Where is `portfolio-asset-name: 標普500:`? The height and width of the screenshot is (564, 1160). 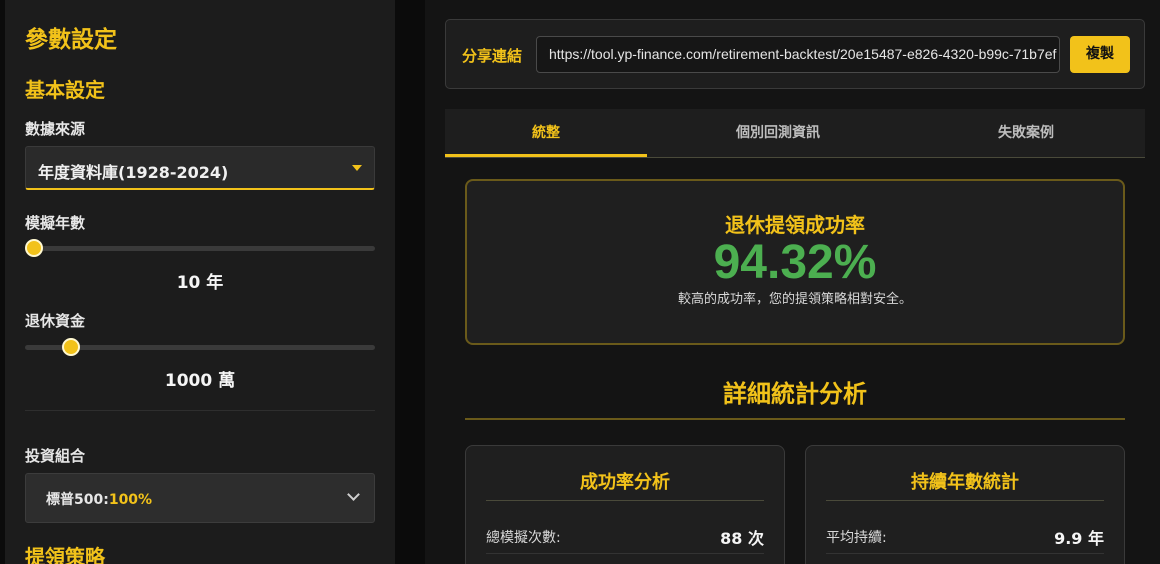
portfolio-asset-name: 標普500: is located at coordinates (77, 500).